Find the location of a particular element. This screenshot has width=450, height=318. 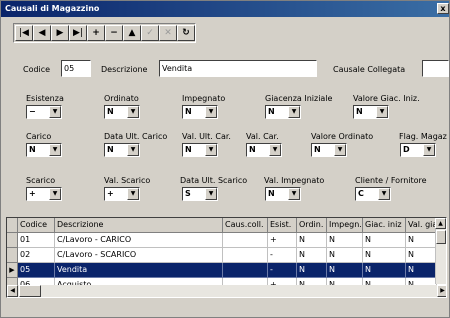

column-header-giac-iniz: Giac. iniz is located at coordinates (384, 225).